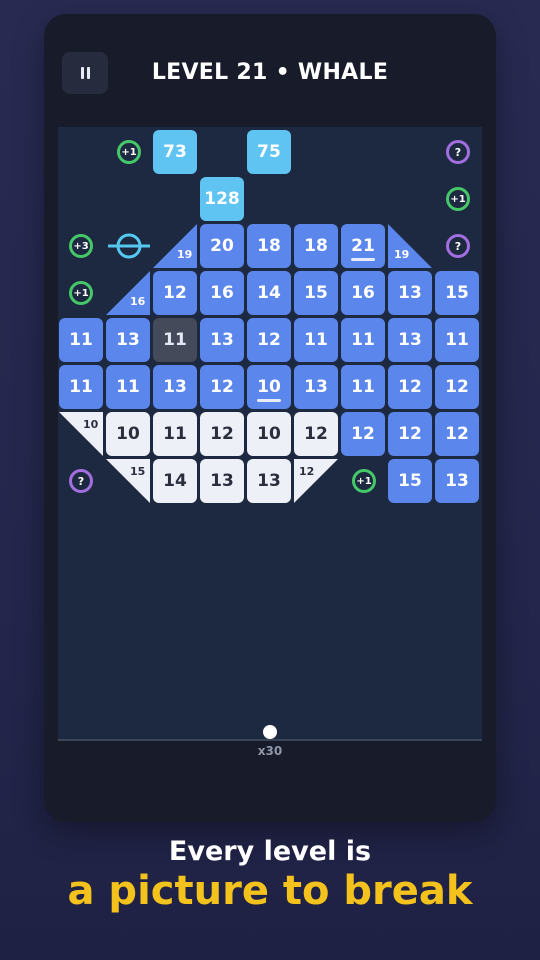  I want to click on board-floor-line, so click(270, 740).